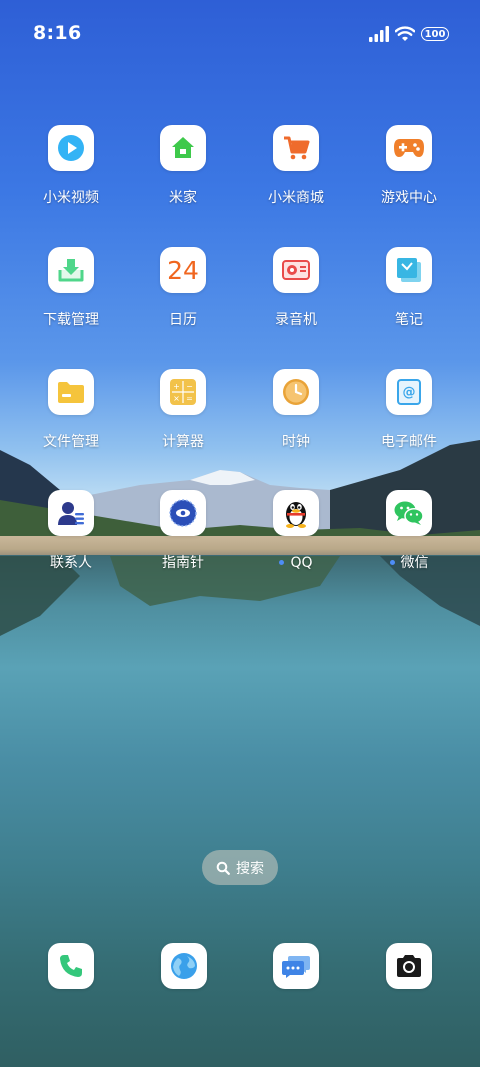  Describe the element at coordinates (183, 513) in the screenshot. I see `compass-icon` at that location.